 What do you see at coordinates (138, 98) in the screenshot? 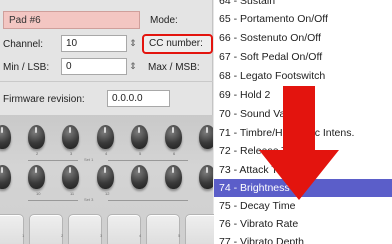
I see `firmware-value: 0.0.0.0` at bounding box center [138, 98].